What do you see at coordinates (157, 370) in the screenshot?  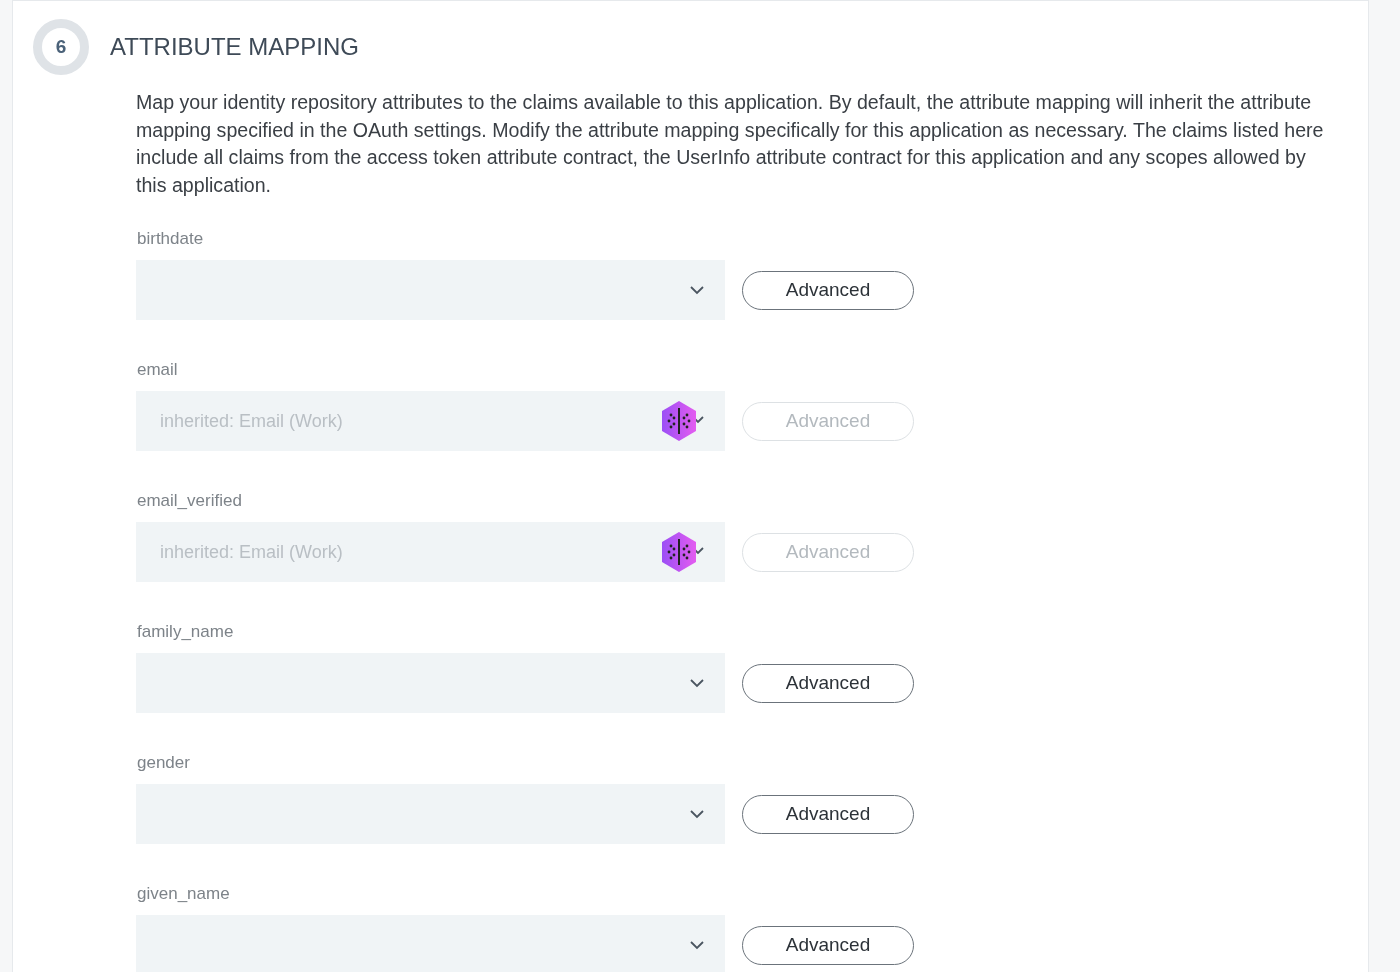 I see `field-label: email` at bounding box center [157, 370].